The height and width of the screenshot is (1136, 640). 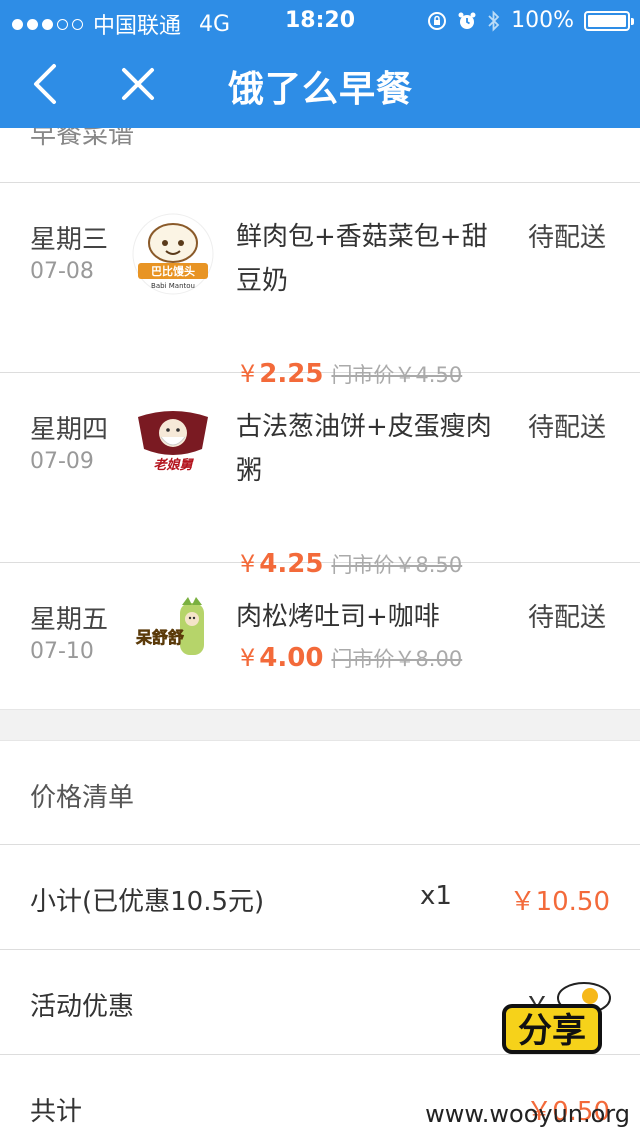 What do you see at coordinates (338, 617) in the screenshot?
I see `menu-dish-name: 肉松烤吐司+咖啡` at bounding box center [338, 617].